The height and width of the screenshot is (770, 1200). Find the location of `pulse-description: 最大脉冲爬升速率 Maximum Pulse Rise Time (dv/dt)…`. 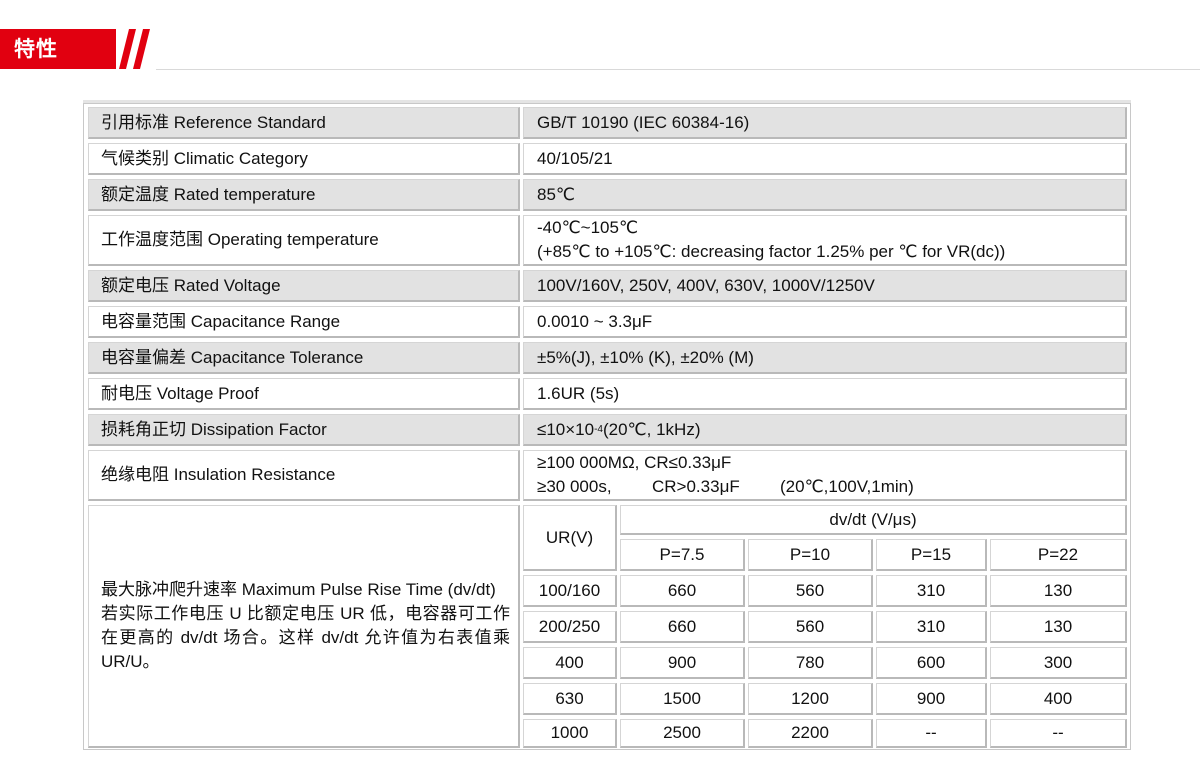

pulse-description: 最大脉冲爬升速率 Maximum Pulse Rise Time (dv/dt)… is located at coordinates (304, 626).